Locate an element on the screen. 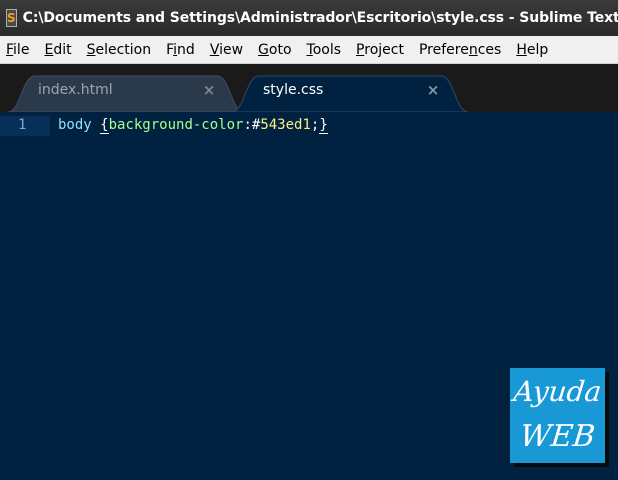 The width and height of the screenshot is (618, 480). menu-help: Help is located at coordinates (532, 50).